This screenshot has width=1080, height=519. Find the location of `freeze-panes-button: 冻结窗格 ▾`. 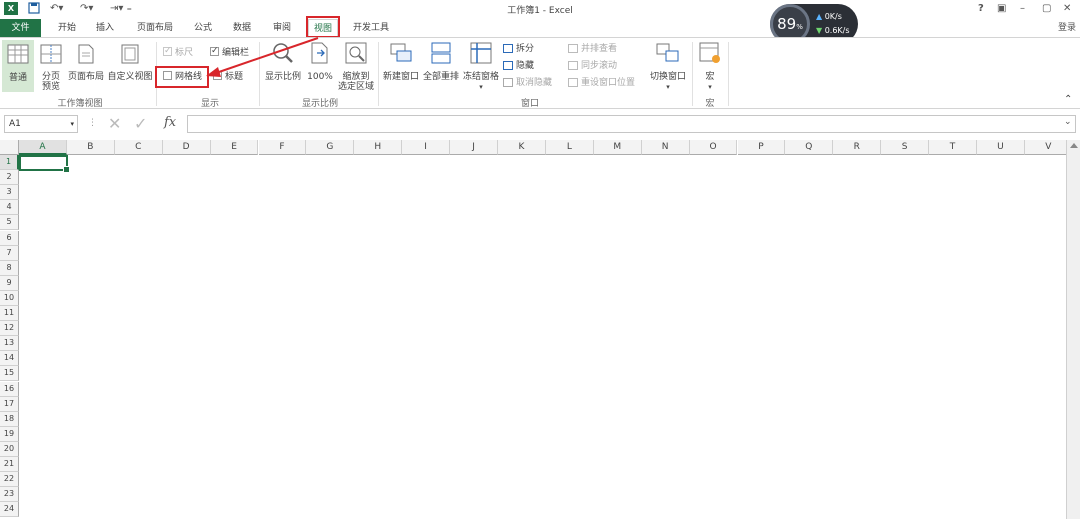

freeze-panes-button: 冻结窗格 ▾ is located at coordinates (481, 67).